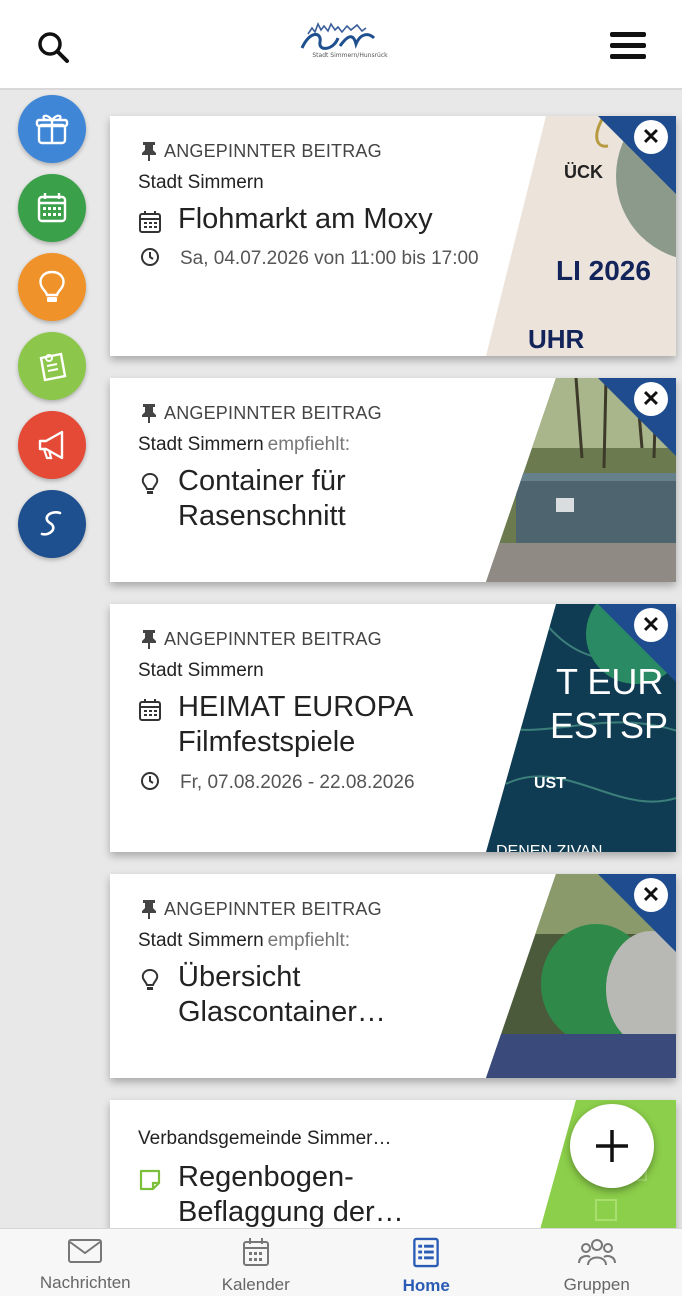 Image resolution: width=682 pixels, height=1296 pixels. What do you see at coordinates (550, 783) in the screenshot?
I see `image-text-3: UST` at bounding box center [550, 783].